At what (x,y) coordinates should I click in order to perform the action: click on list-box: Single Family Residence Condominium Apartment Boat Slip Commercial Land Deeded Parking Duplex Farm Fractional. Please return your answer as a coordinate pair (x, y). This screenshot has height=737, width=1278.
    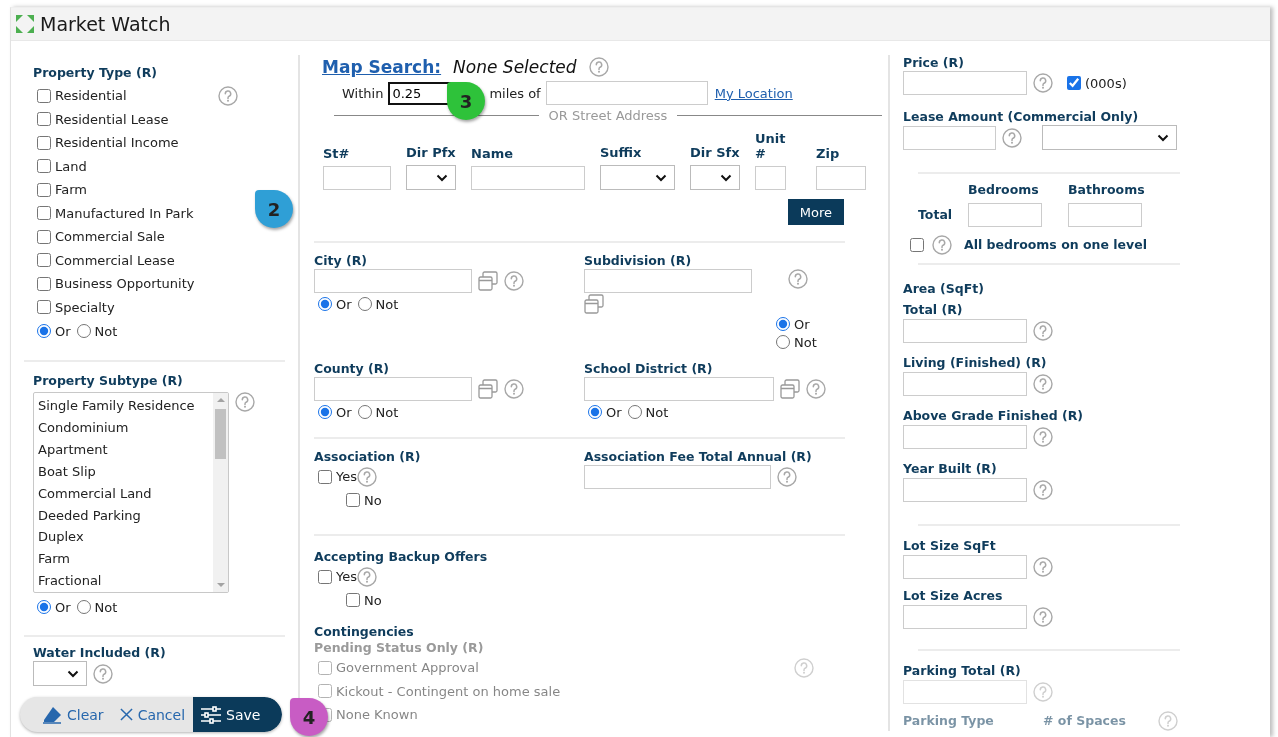
    Looking at the image, I should click on (131, 492).